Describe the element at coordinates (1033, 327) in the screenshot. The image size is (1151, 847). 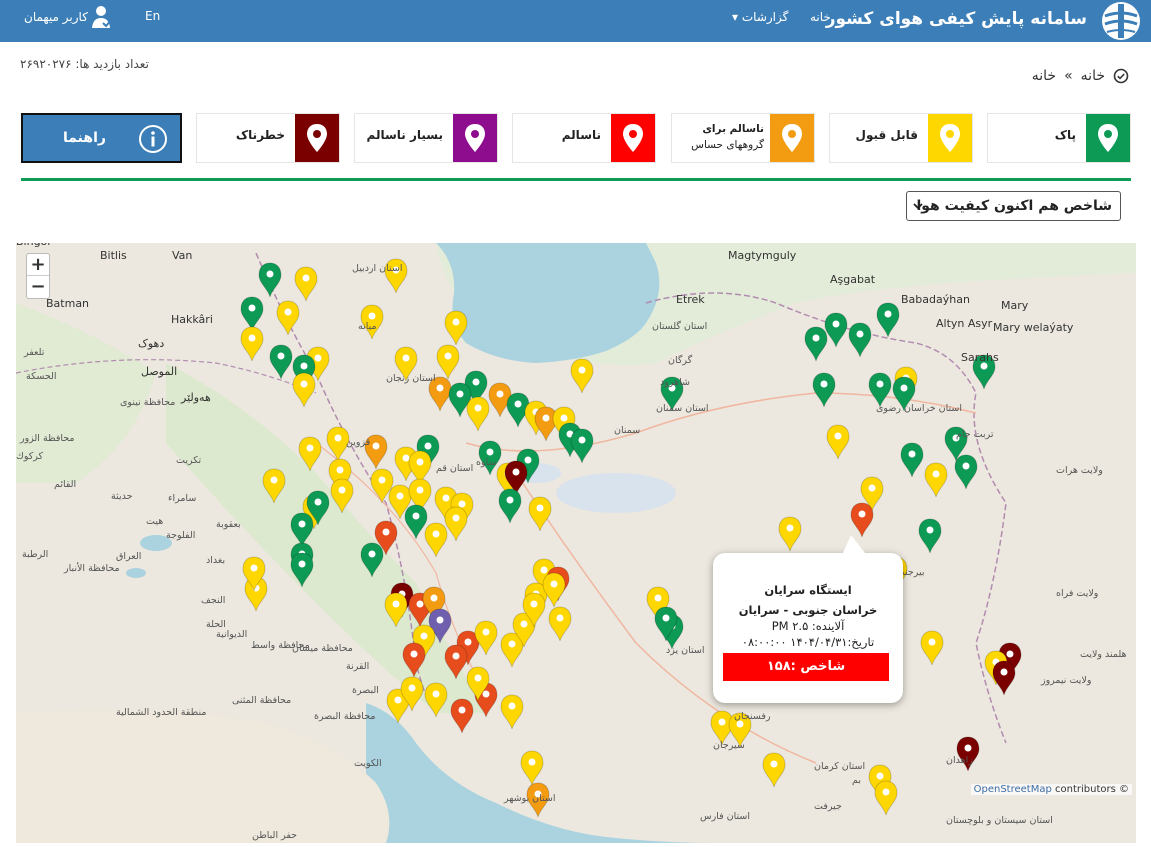
I see `map-place-label: Mary welaýaty` at that location.